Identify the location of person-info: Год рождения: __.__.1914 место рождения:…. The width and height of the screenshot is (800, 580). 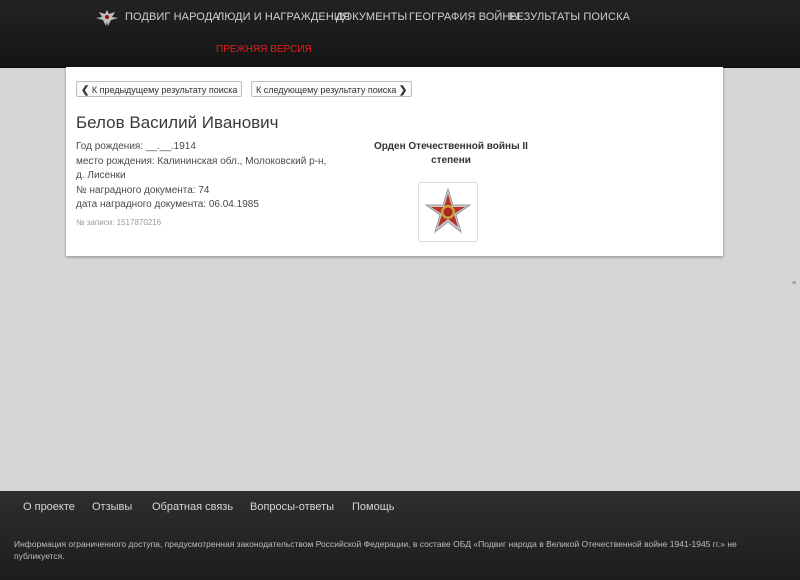
(206, 176).